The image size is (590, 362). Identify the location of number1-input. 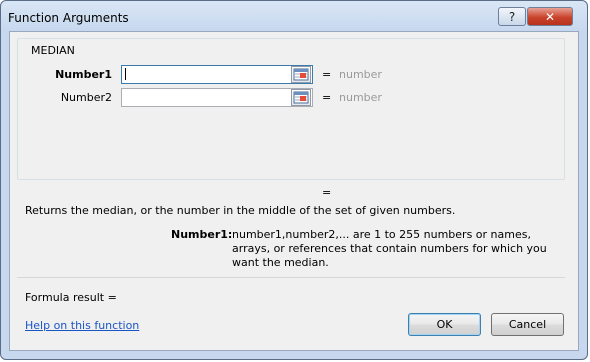
(217, 74).